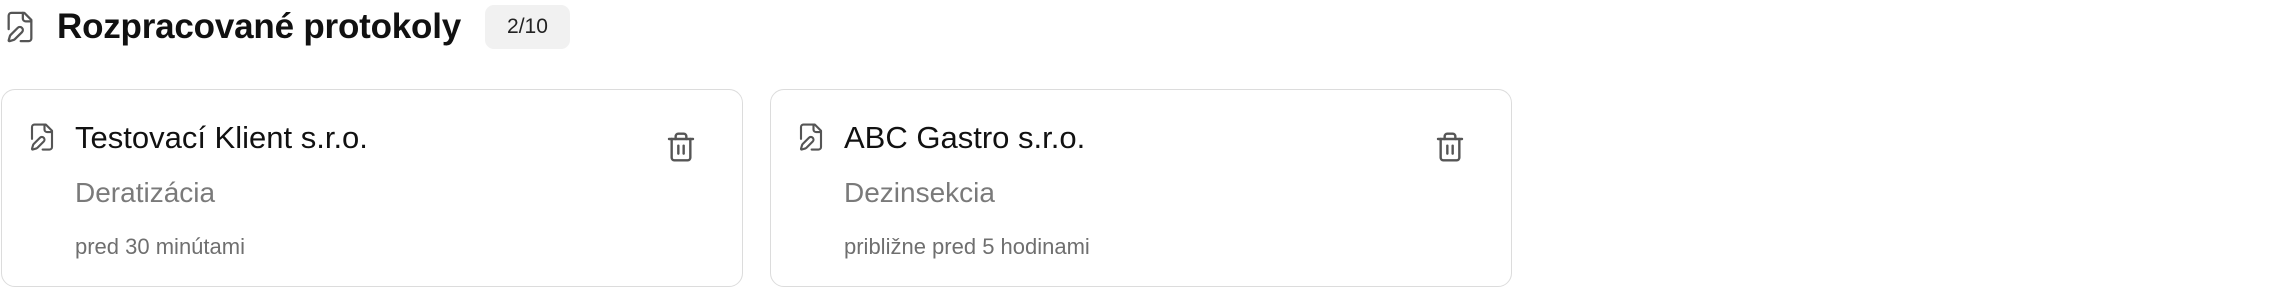 The width and height of the screenshot is (2274, 288). I want to click on protocol-service: Deratizácia, so click(145, 192).